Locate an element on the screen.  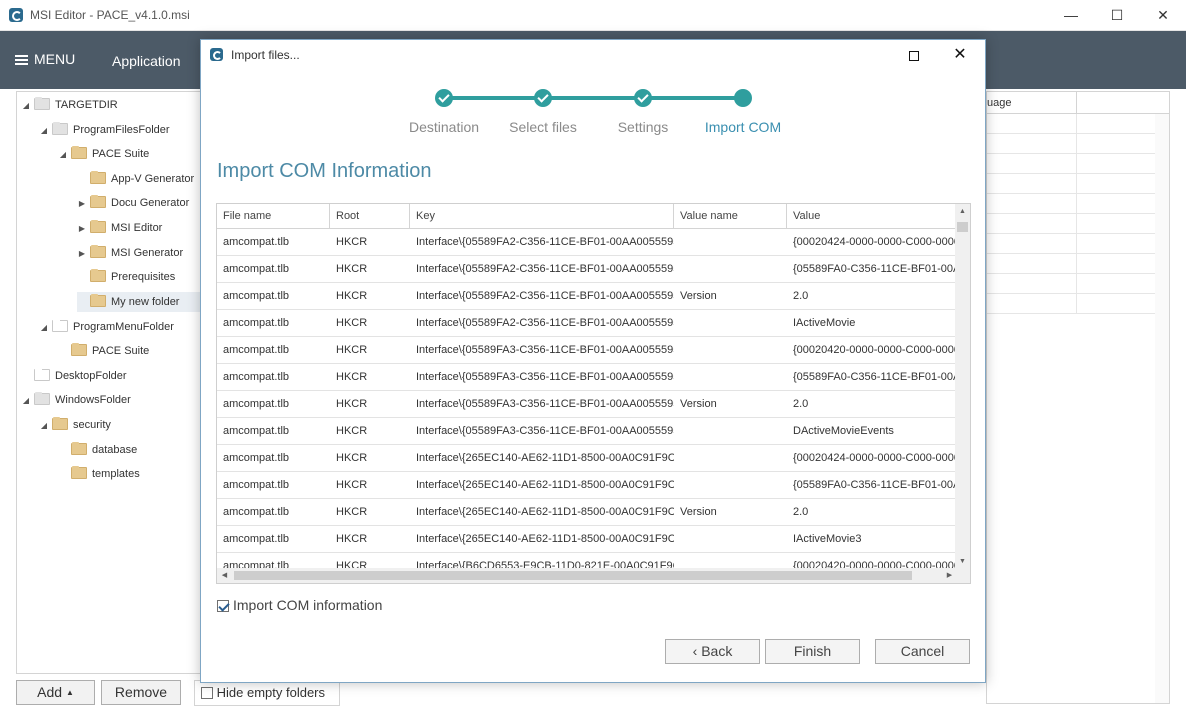
table-vertical-scrollbar: ▲ ▼ is located at coordinates (962, 386).